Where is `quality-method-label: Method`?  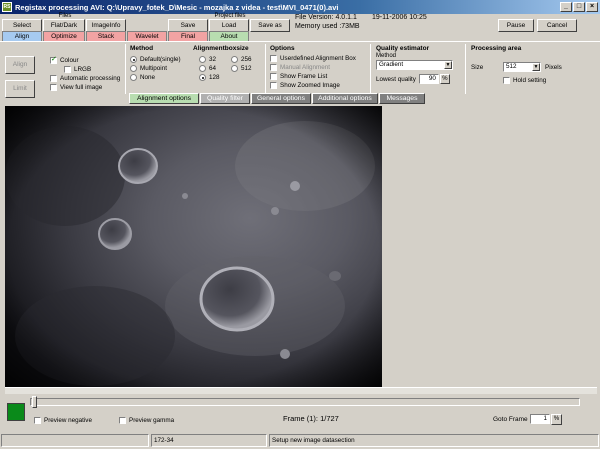
quality-method-label: Method is located at coordinates (386, 56).